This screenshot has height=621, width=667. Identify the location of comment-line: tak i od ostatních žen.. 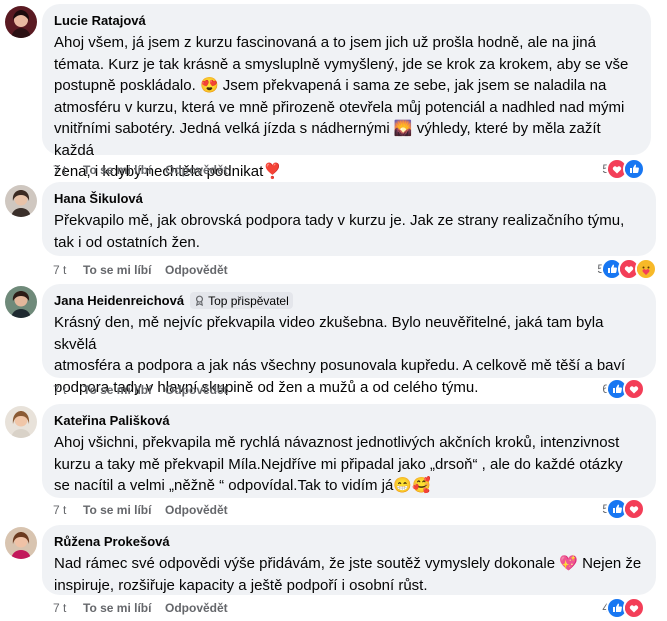
(127, 242).